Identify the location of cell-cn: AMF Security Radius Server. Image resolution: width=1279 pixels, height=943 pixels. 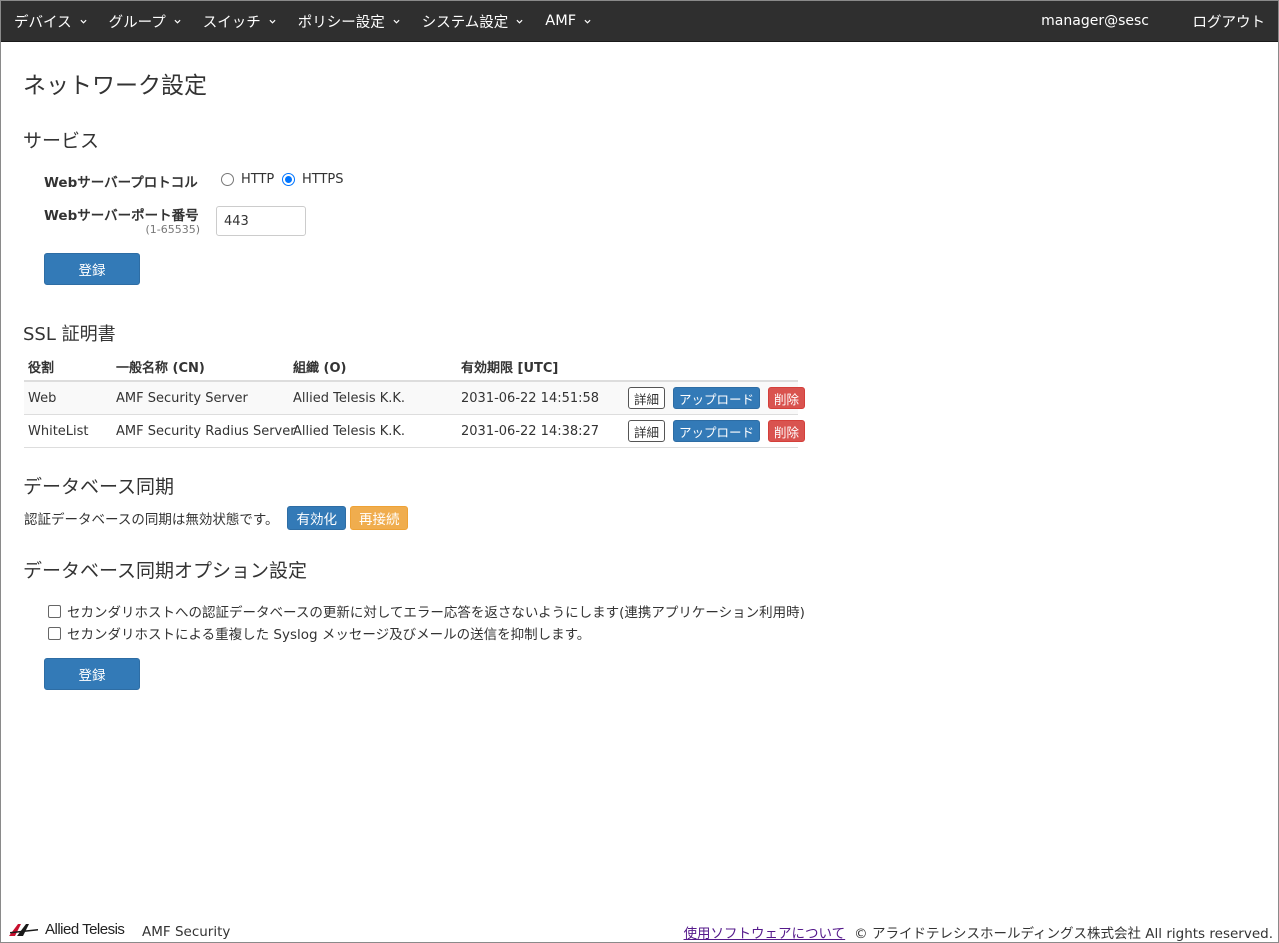
(206, 431).